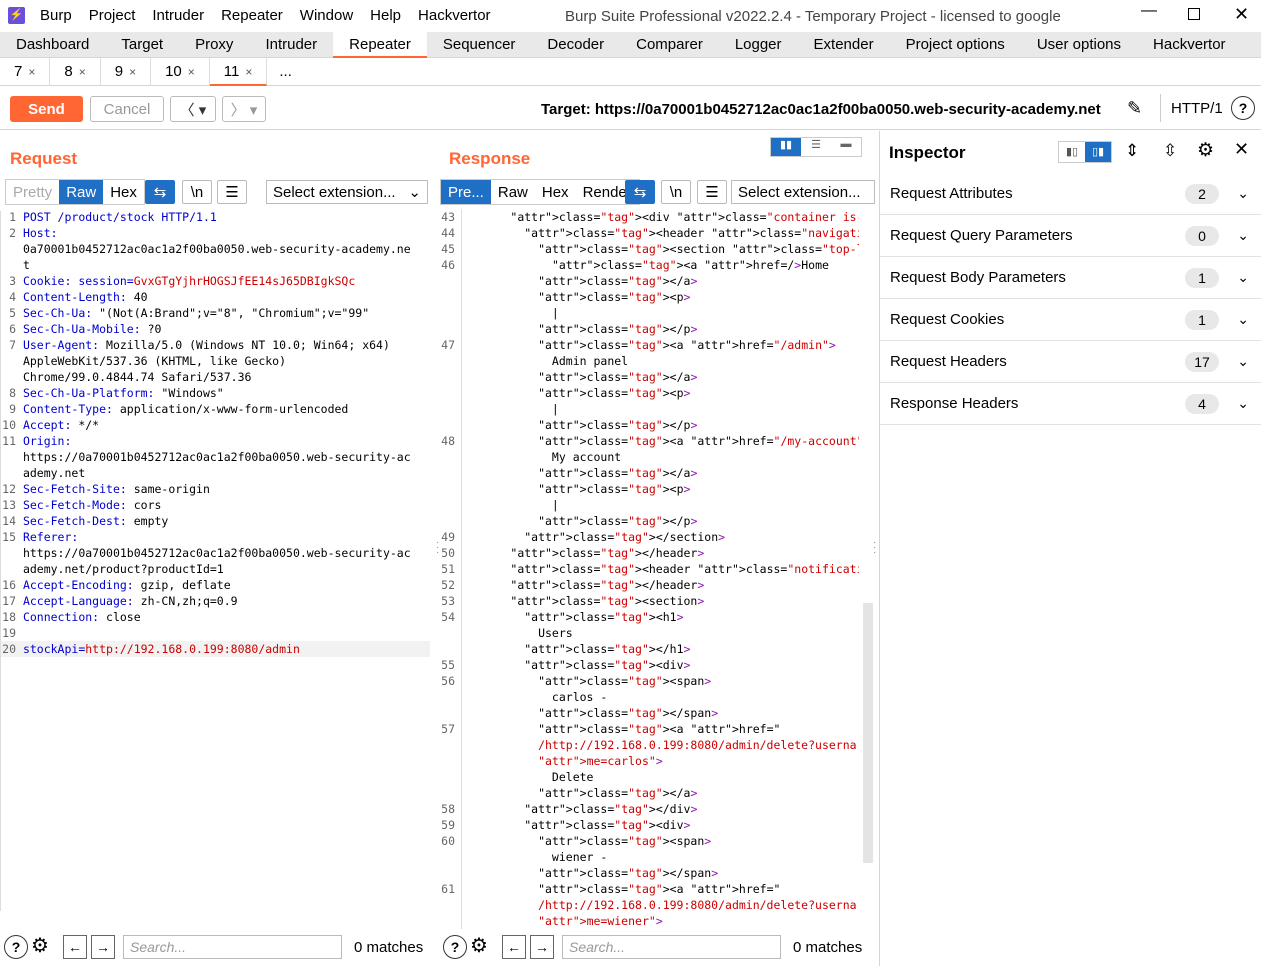 The image size is (1261, 974). What do you see at coordinates (514, 947) in the screenshot?
I see `response-prev-match-arrow-icon: ←` at bounding box center [514, 947].